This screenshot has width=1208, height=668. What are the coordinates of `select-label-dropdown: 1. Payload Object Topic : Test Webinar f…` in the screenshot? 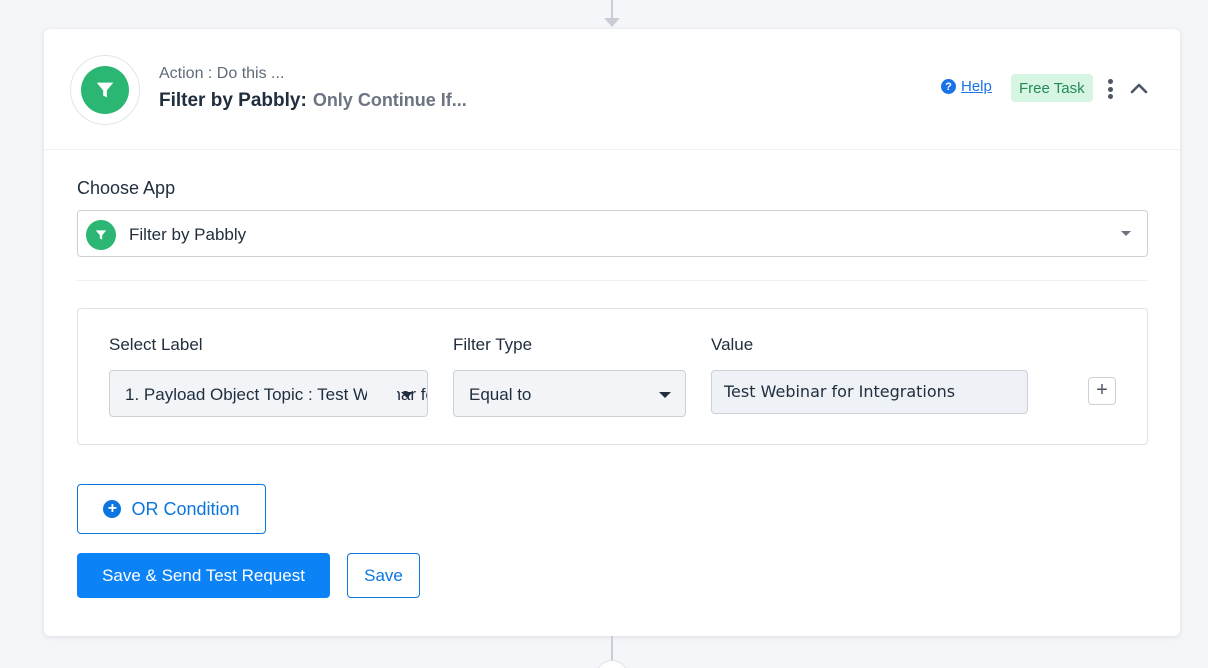 It's located at (268, 393).